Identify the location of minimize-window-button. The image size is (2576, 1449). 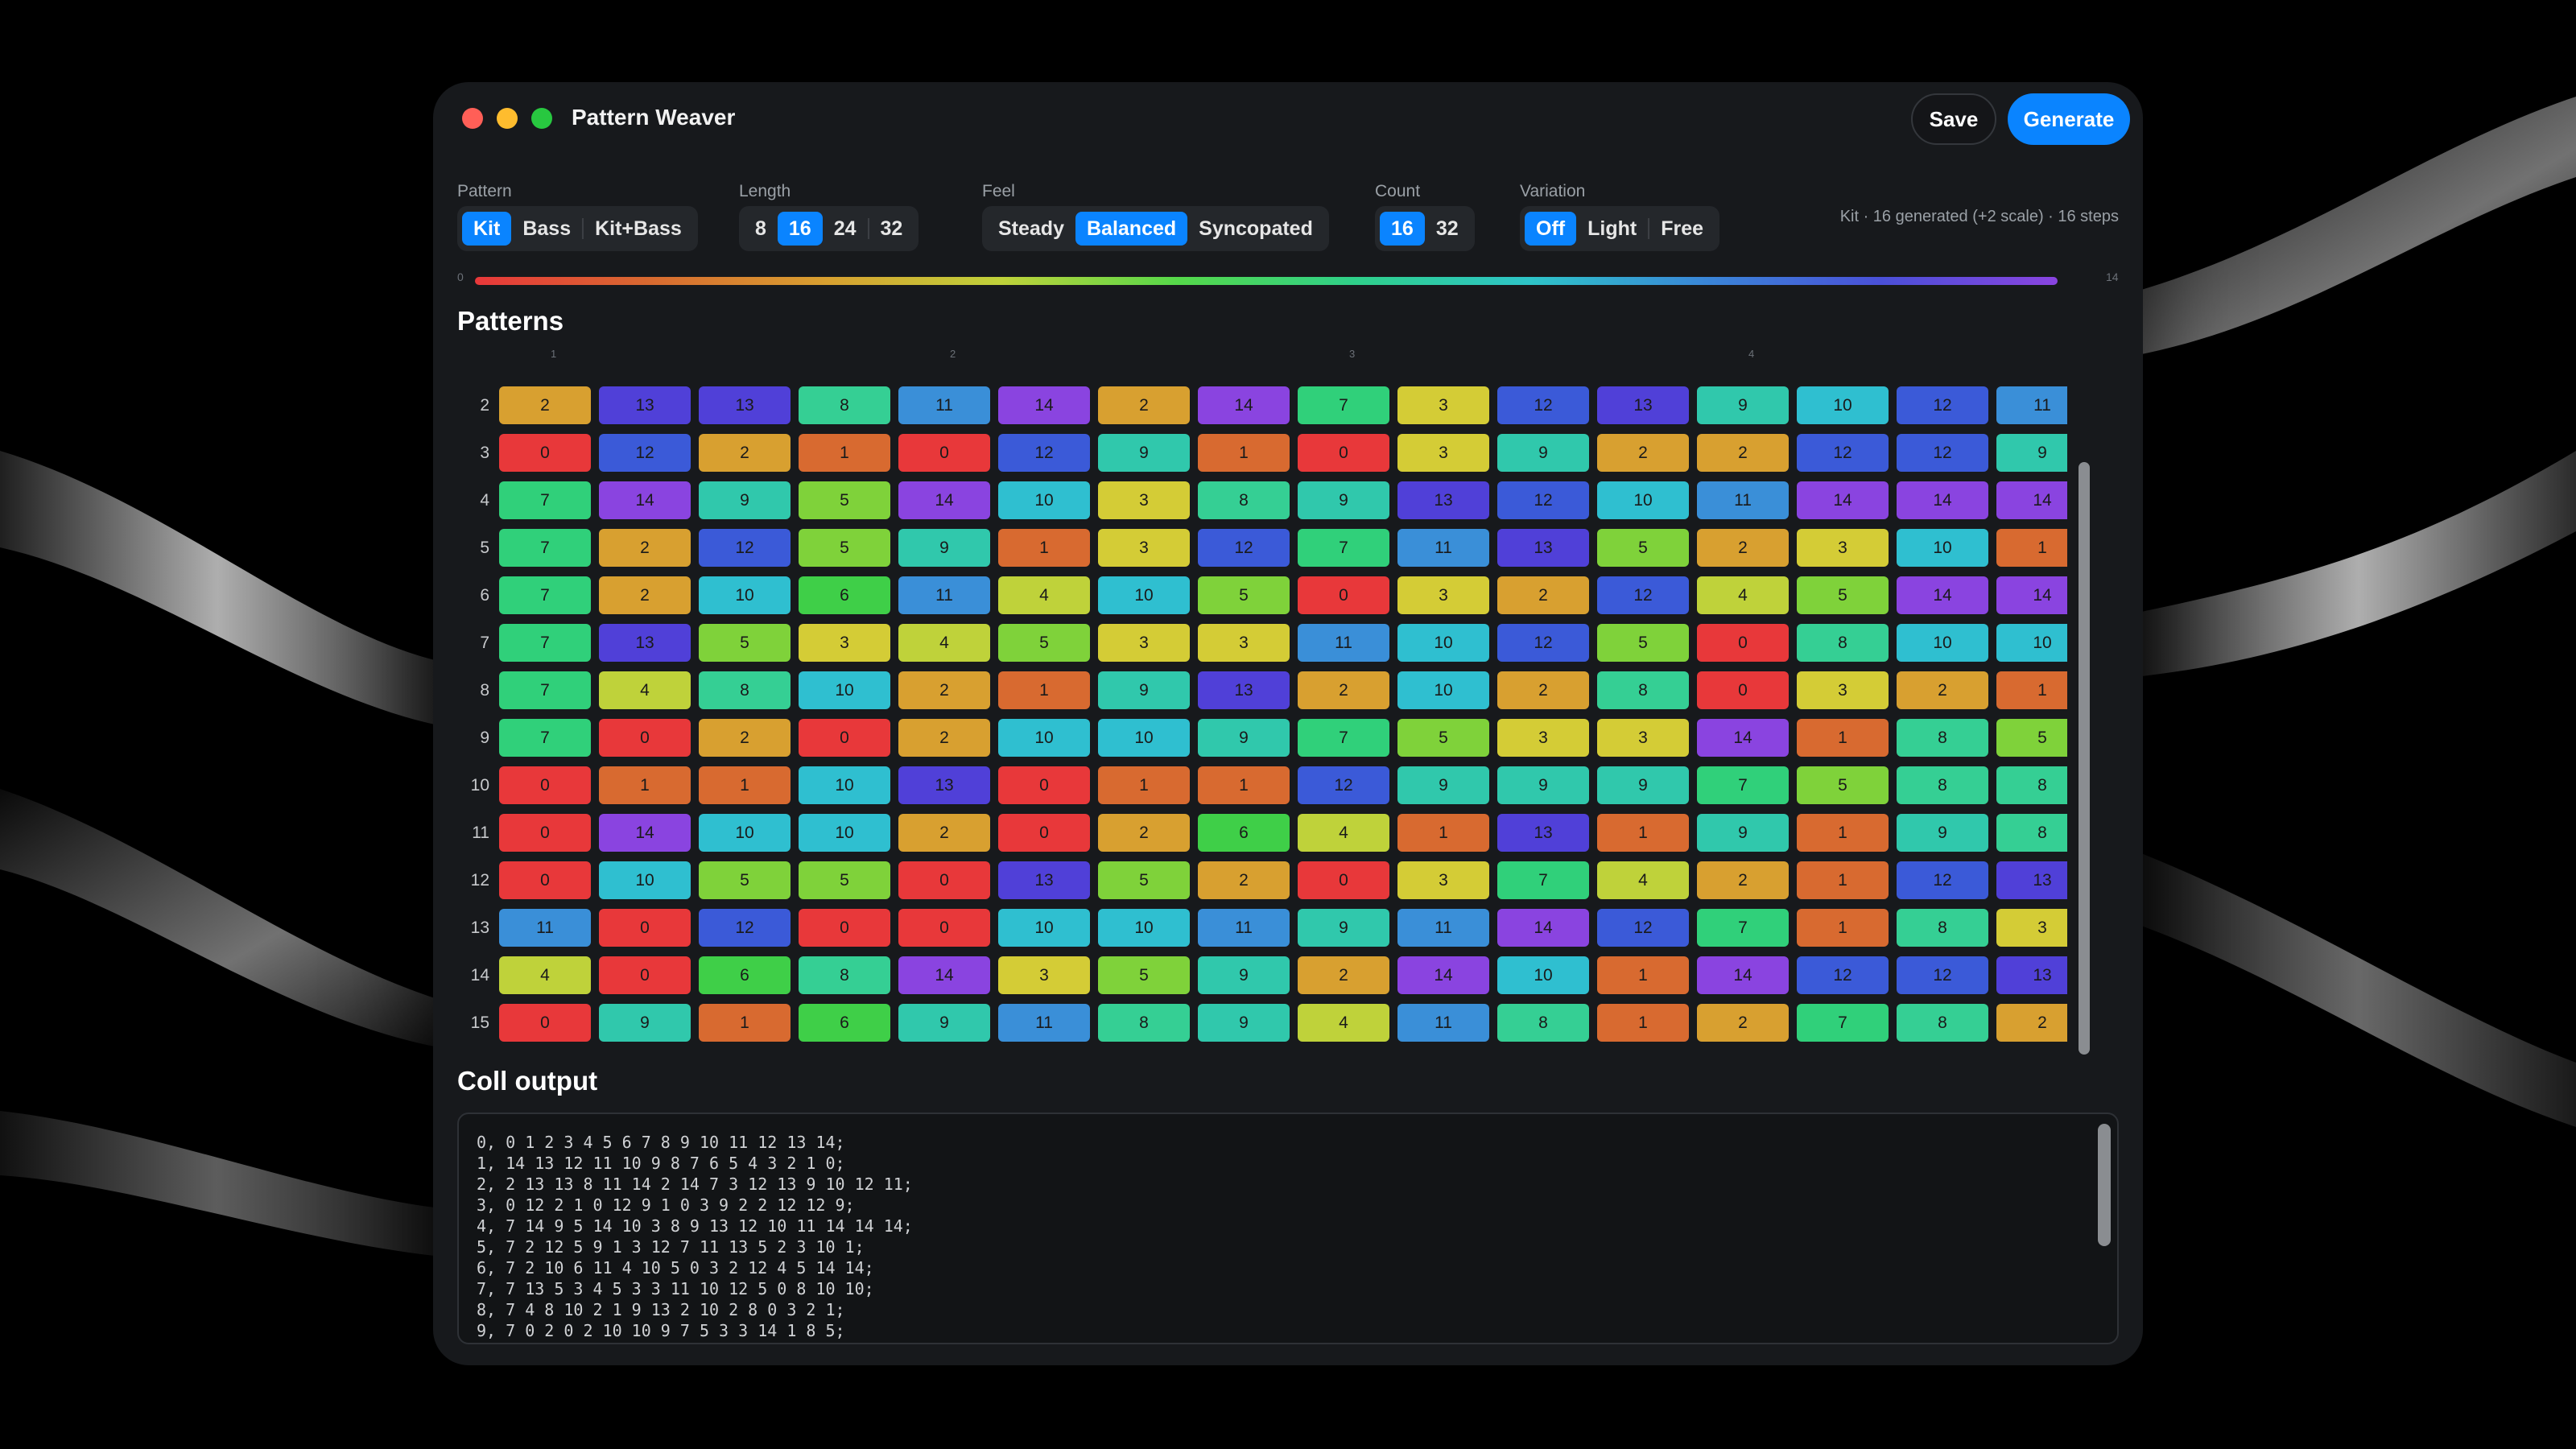
(507, 118).